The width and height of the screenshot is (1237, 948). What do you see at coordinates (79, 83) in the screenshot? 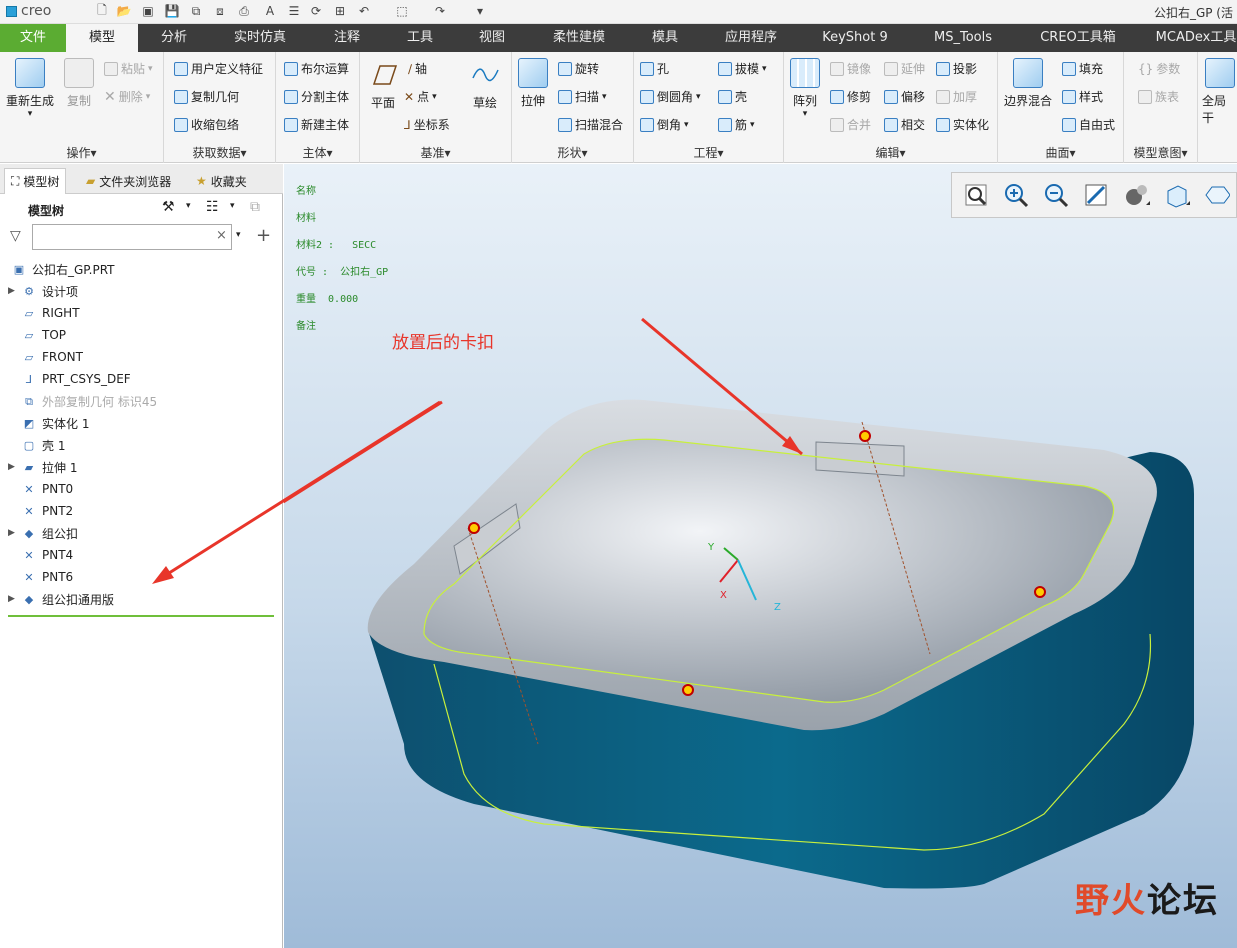
I see `copy-button: 复制` at bounding box center [79, 83].